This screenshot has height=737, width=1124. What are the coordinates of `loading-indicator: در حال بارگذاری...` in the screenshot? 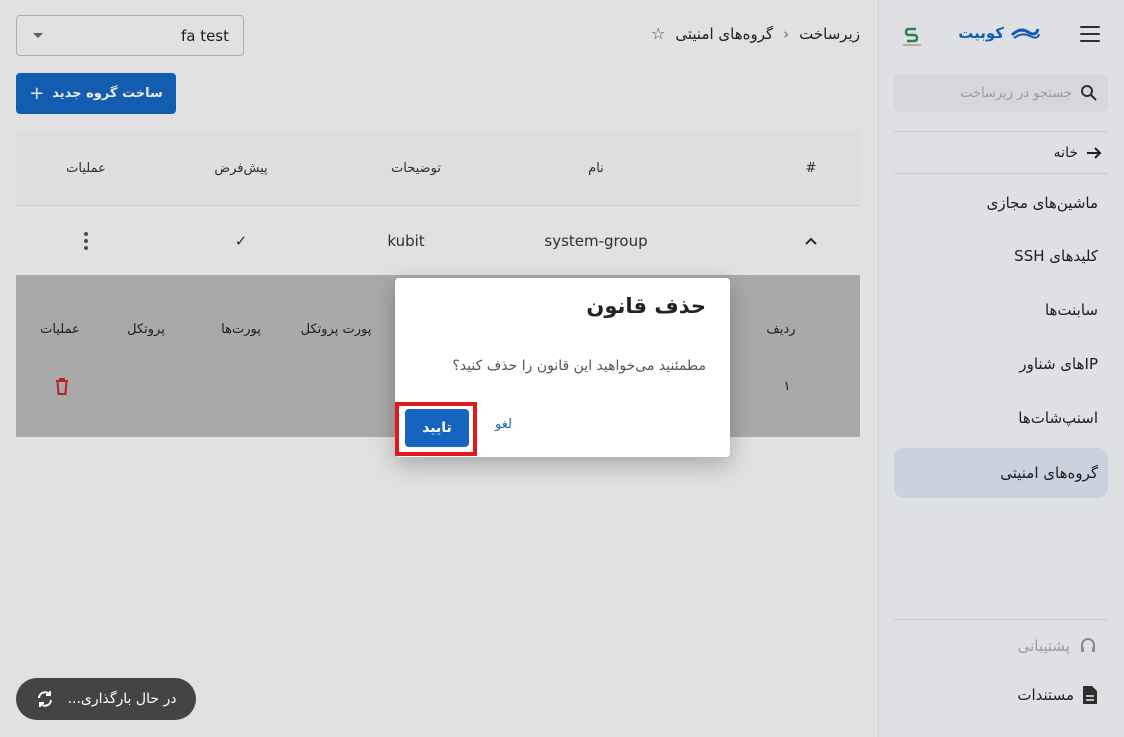 It's located at (106, 699).